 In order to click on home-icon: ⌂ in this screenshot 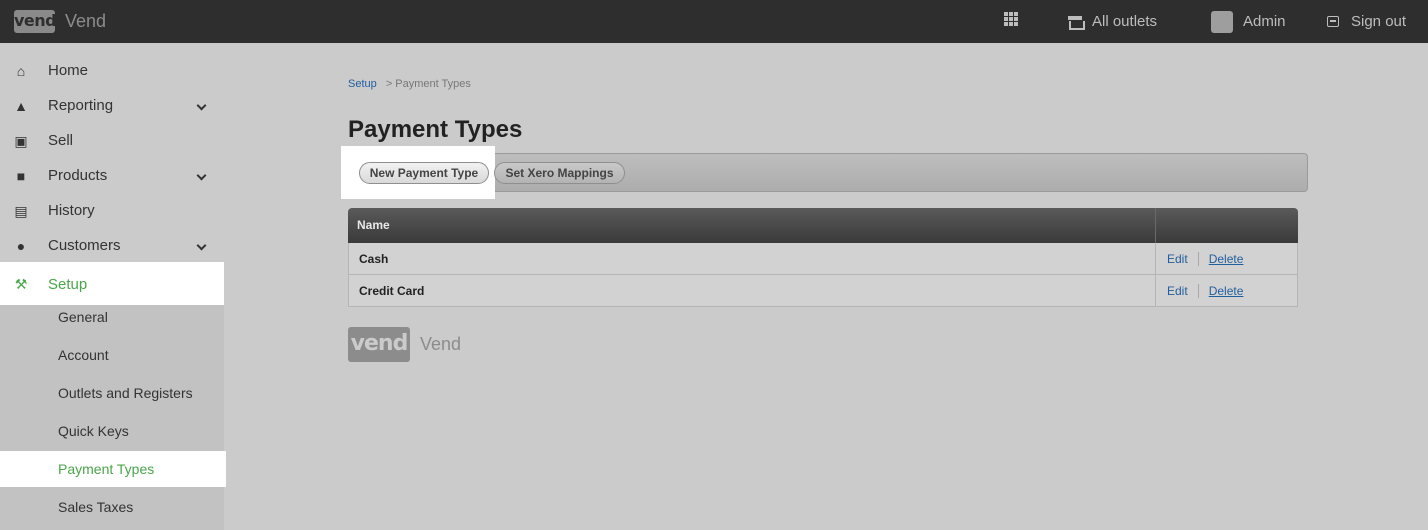, I will do `click(21, 70)`.